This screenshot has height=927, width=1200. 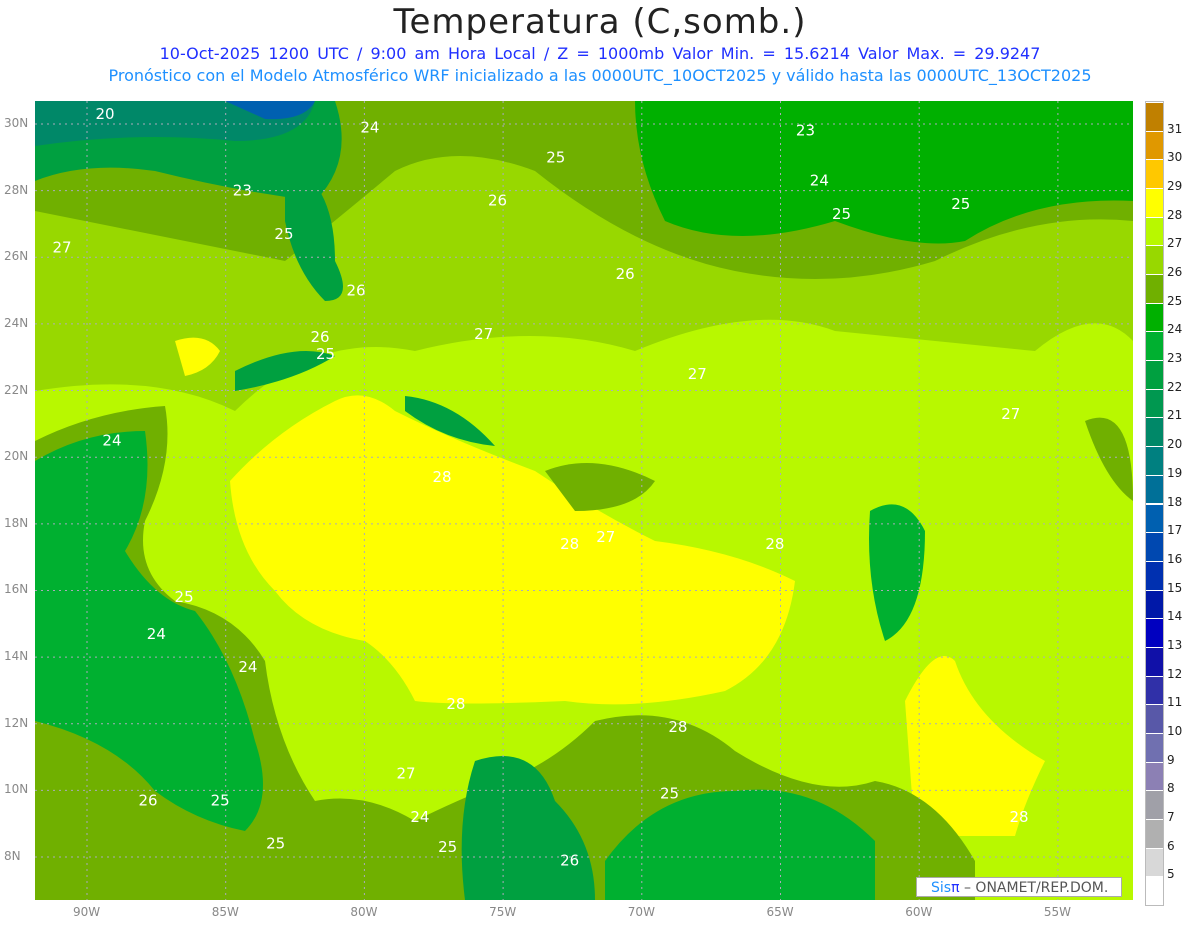 What do you see at coordinates (1175, 530) in the screenshot?
I see `colorbar-label: 17` at bounding box center [1175, 530].